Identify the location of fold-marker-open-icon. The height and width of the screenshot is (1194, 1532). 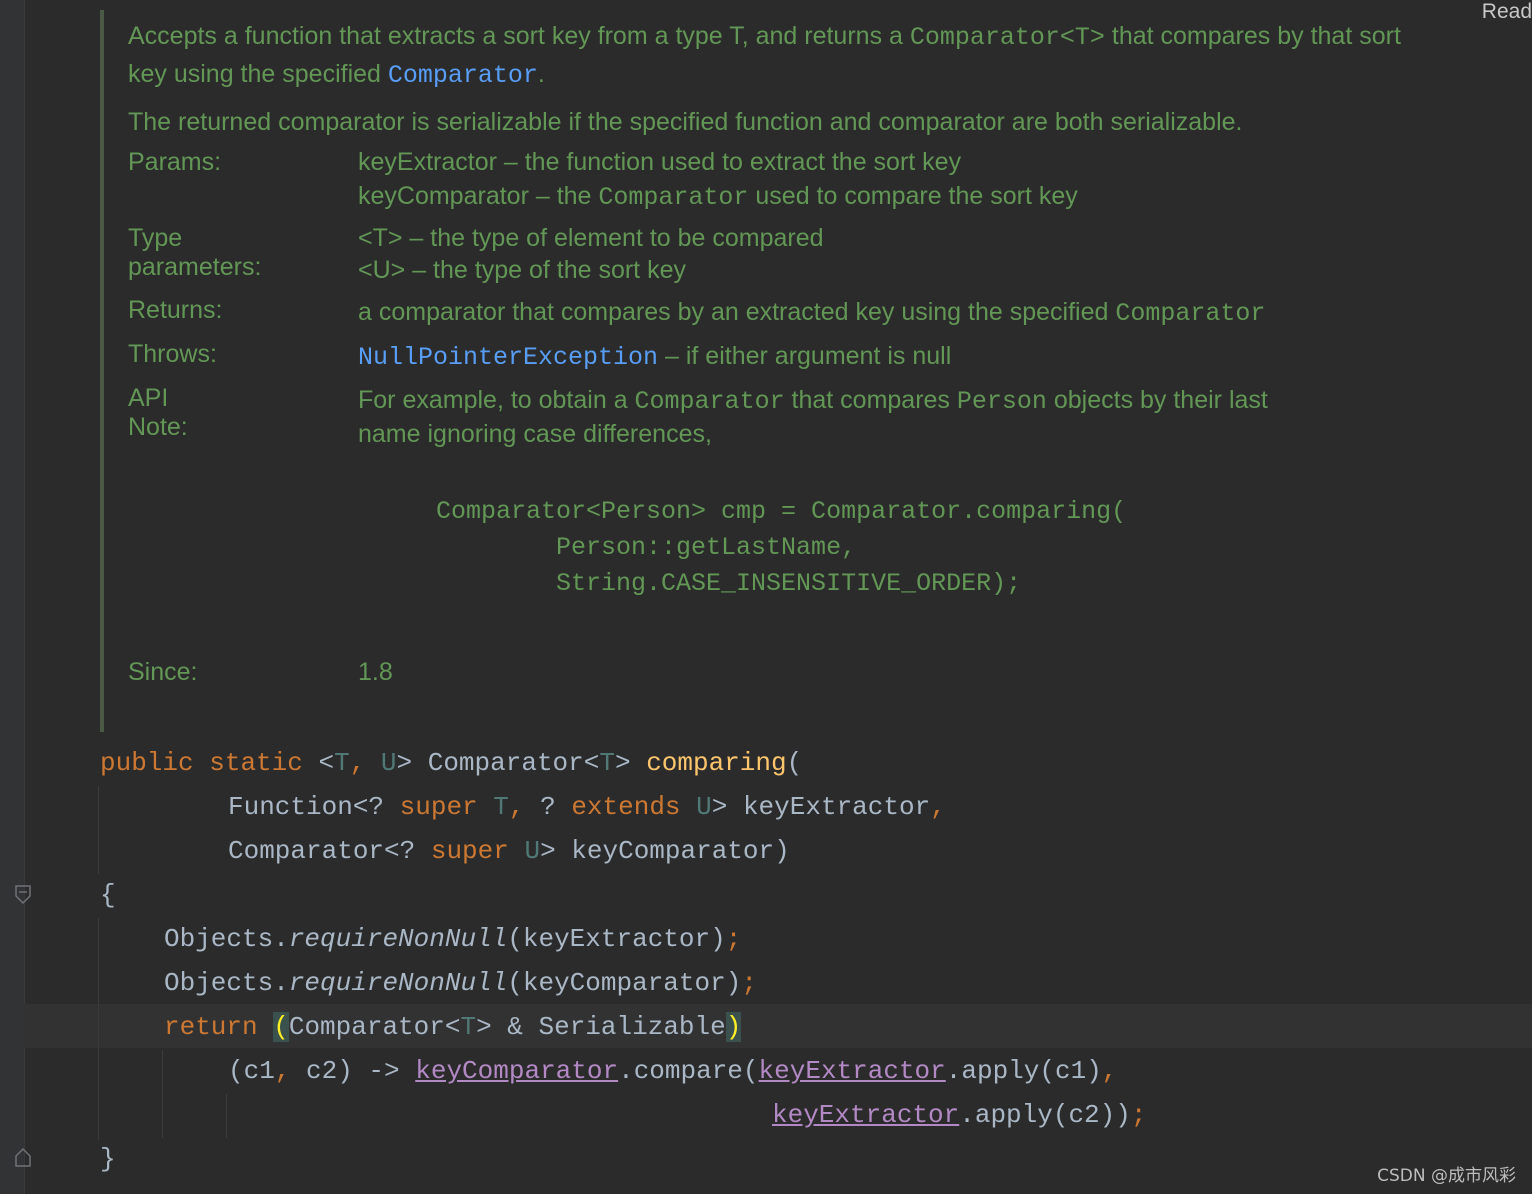
(23, 895).